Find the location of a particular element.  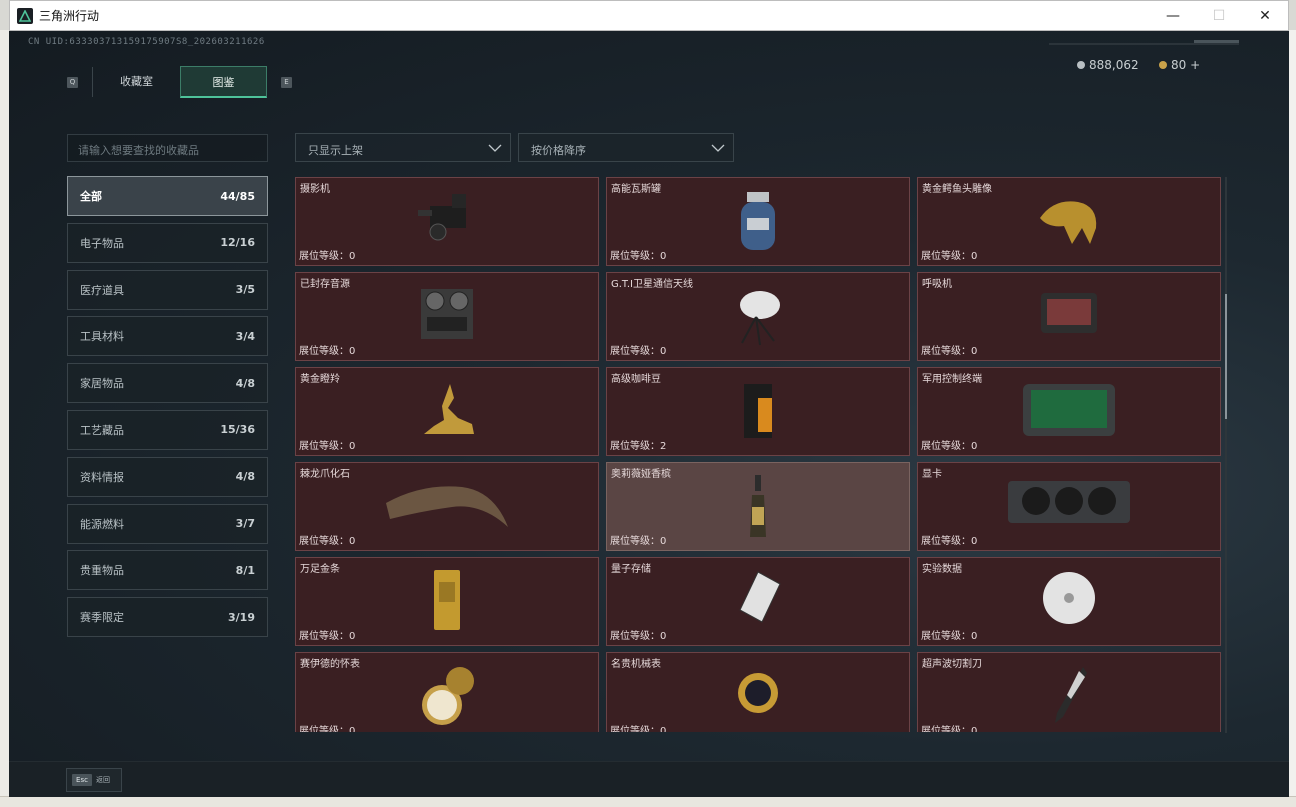

fossil-claw-icon is located at coordinates (447, 506).